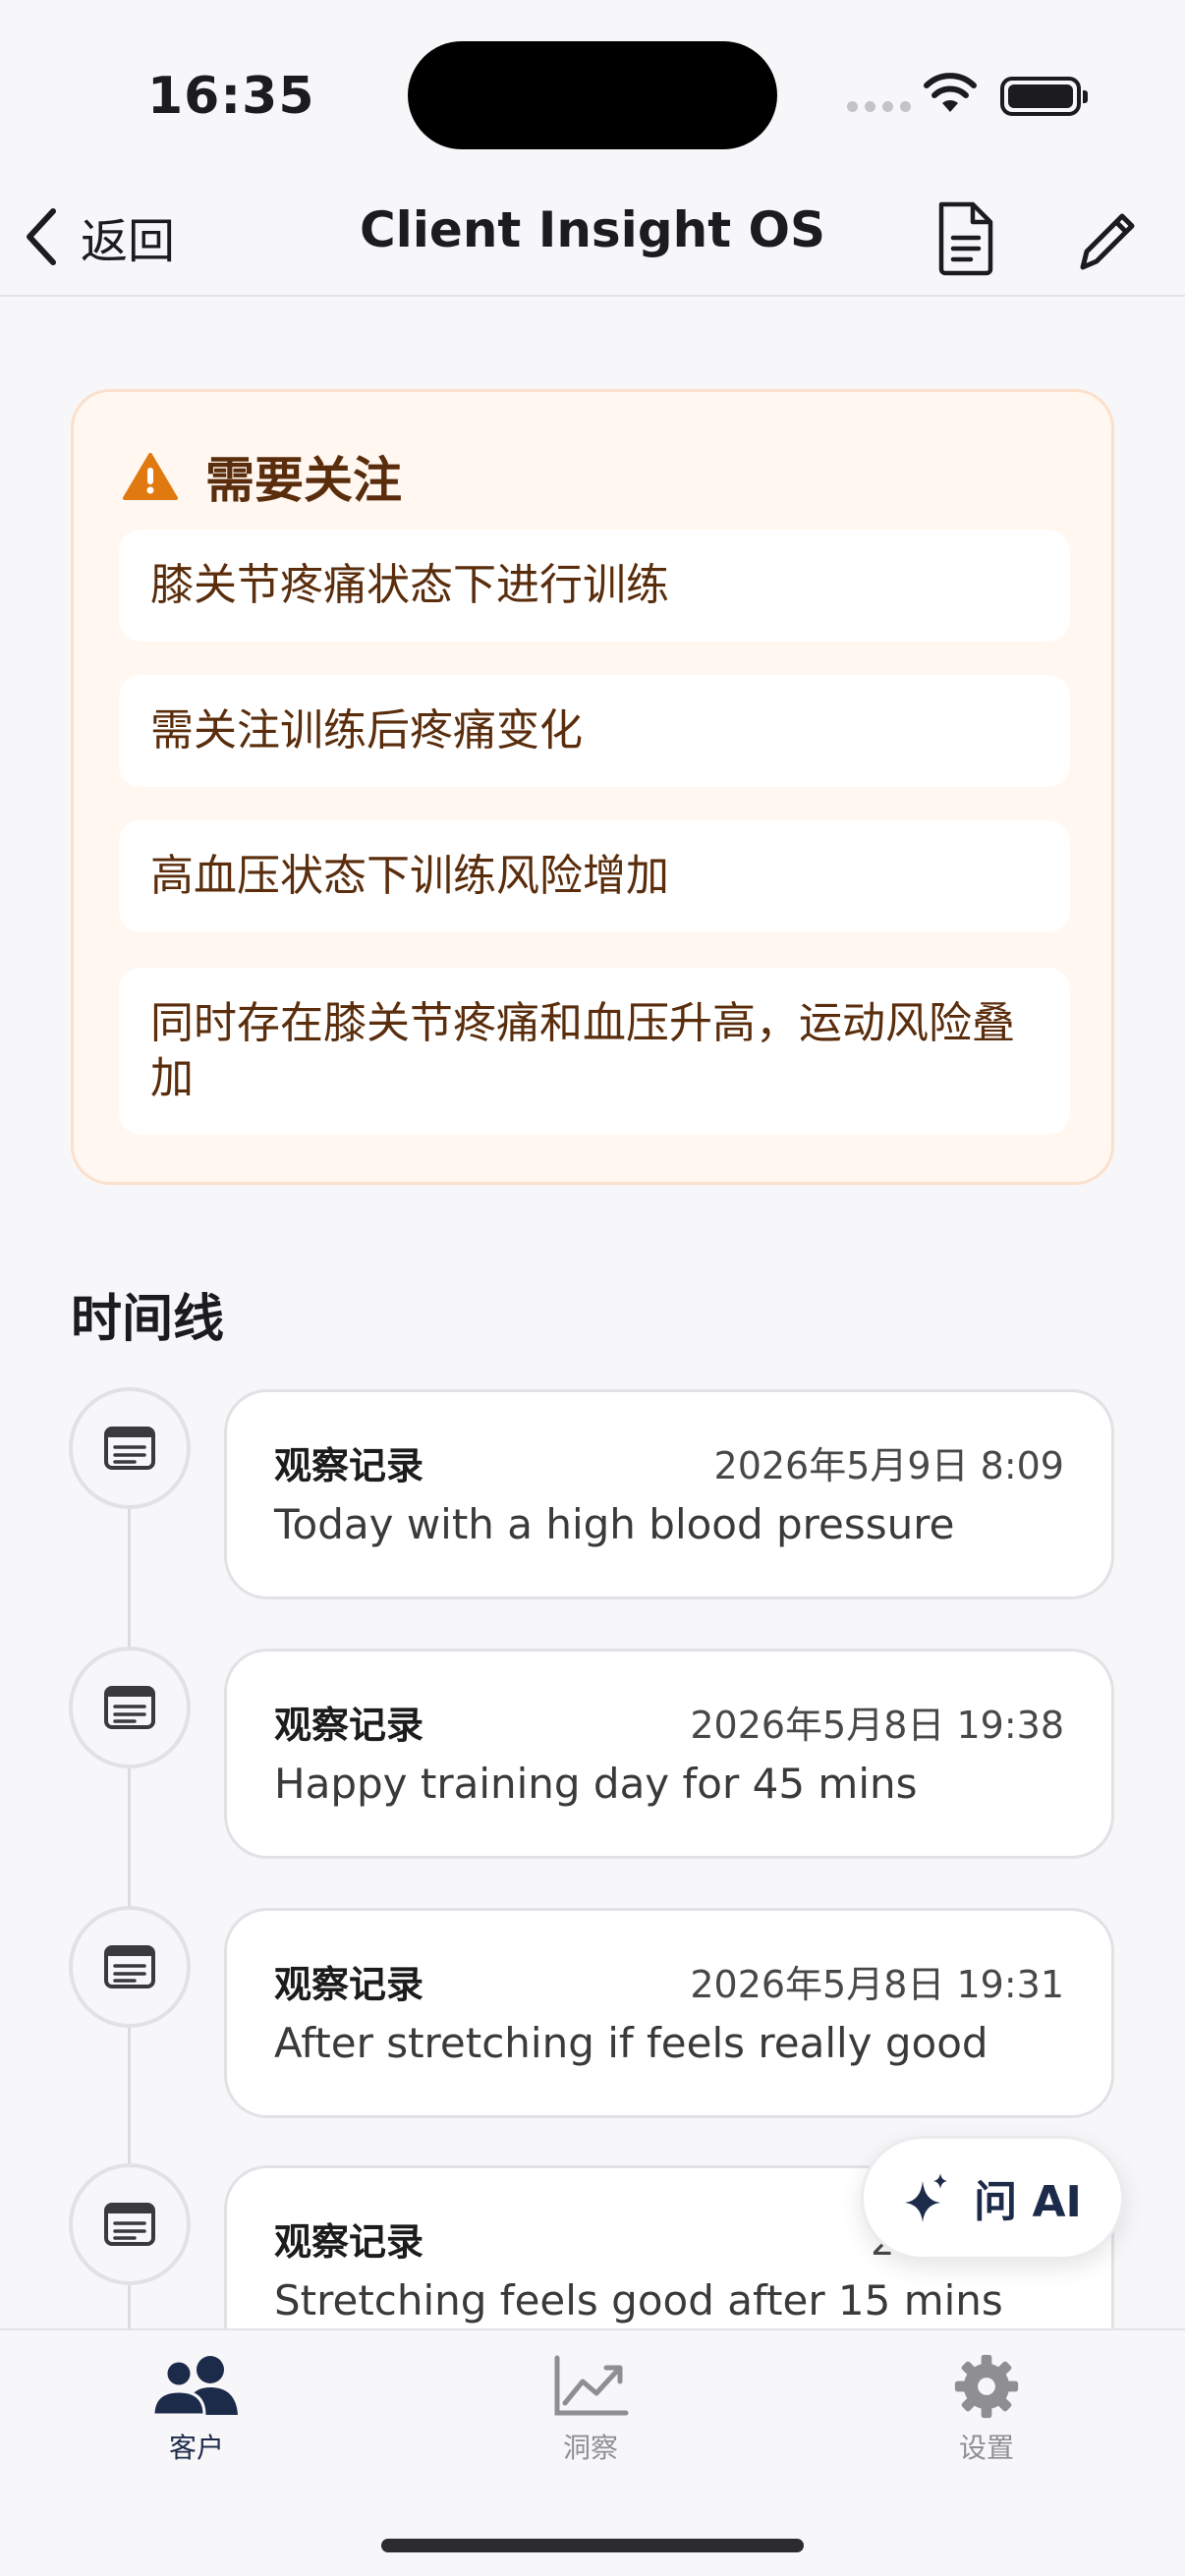 Image resolution: width=1185 pixels, height=2576 pixels. I want to click on cellular-signal-icon, so click(879, 106).